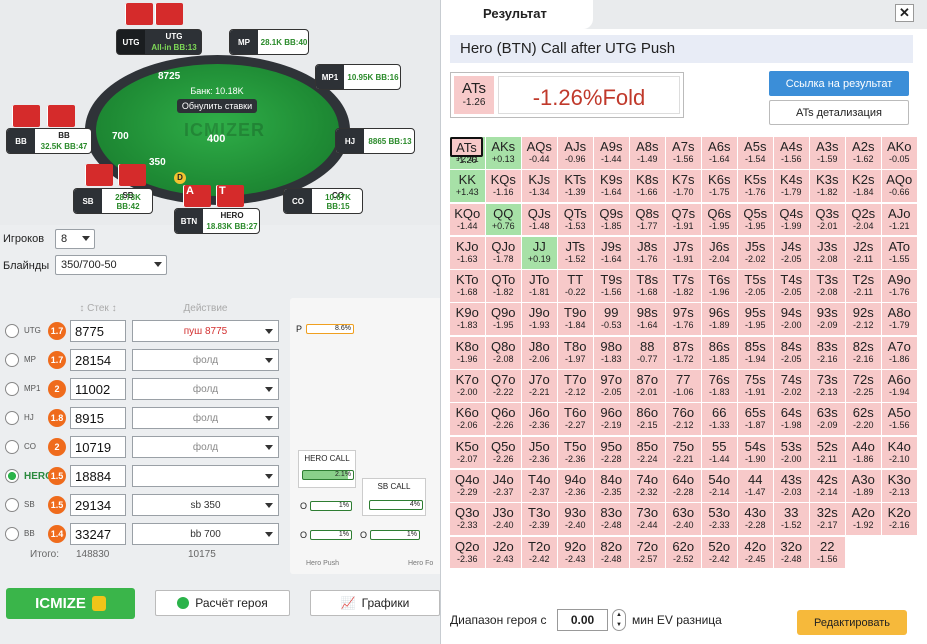  Describe the element at coordinates (647, 452) in the screenshot. I see `range-cell: 85o -2.24` at that location.